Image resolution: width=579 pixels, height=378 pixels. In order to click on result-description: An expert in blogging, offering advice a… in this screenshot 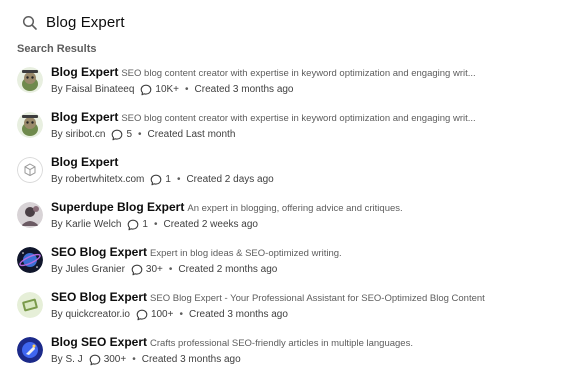, I will do `click(295, 208)`.